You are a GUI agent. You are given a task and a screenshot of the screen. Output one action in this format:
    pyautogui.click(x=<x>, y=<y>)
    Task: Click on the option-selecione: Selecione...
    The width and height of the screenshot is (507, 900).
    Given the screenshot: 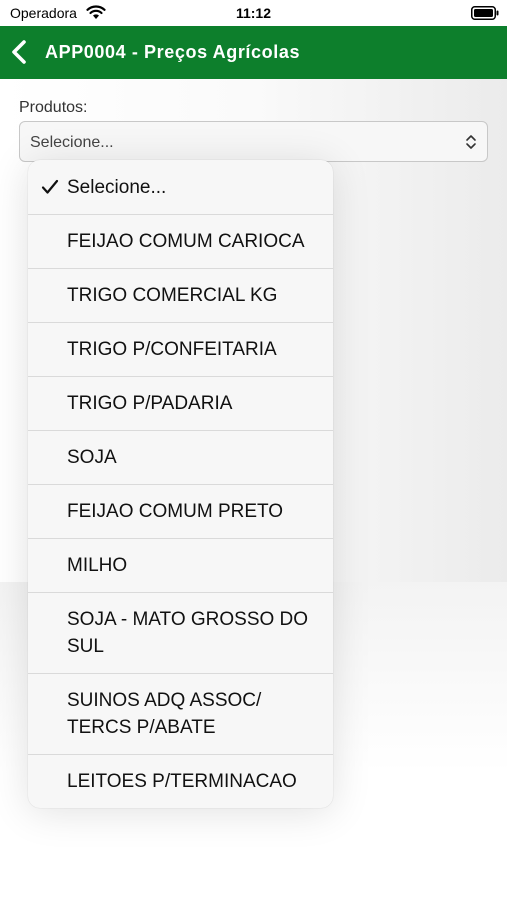 What is the action you would take?
    pyautogui.click(x=180, y=187)
    